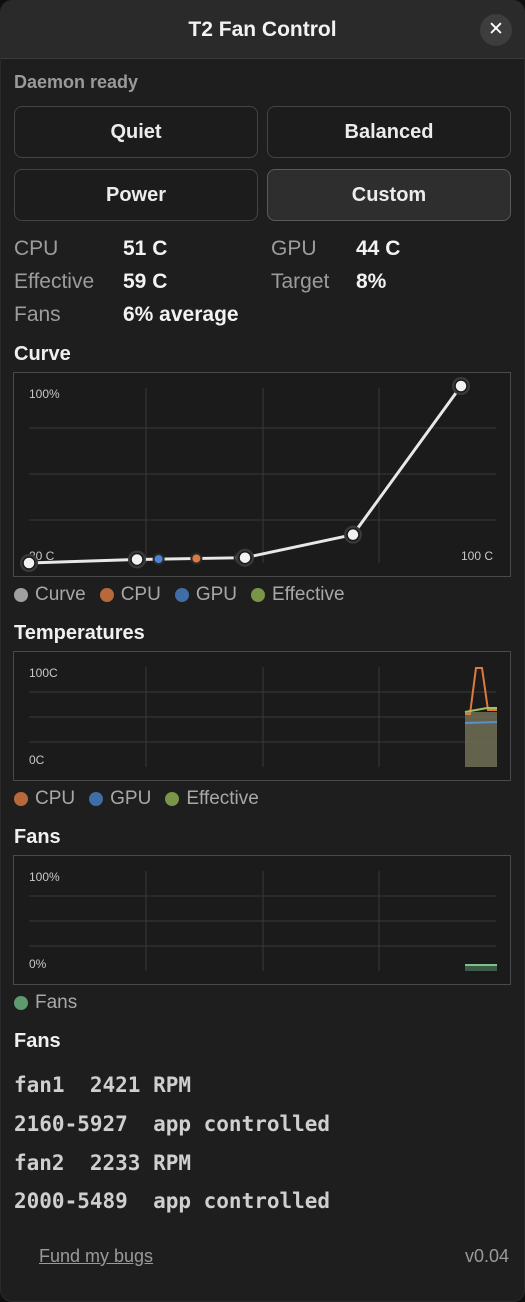 This screenshot has width=525, height=1302. I want to click on title-bar: T2 Fan Control ✕, so click(262, 30).